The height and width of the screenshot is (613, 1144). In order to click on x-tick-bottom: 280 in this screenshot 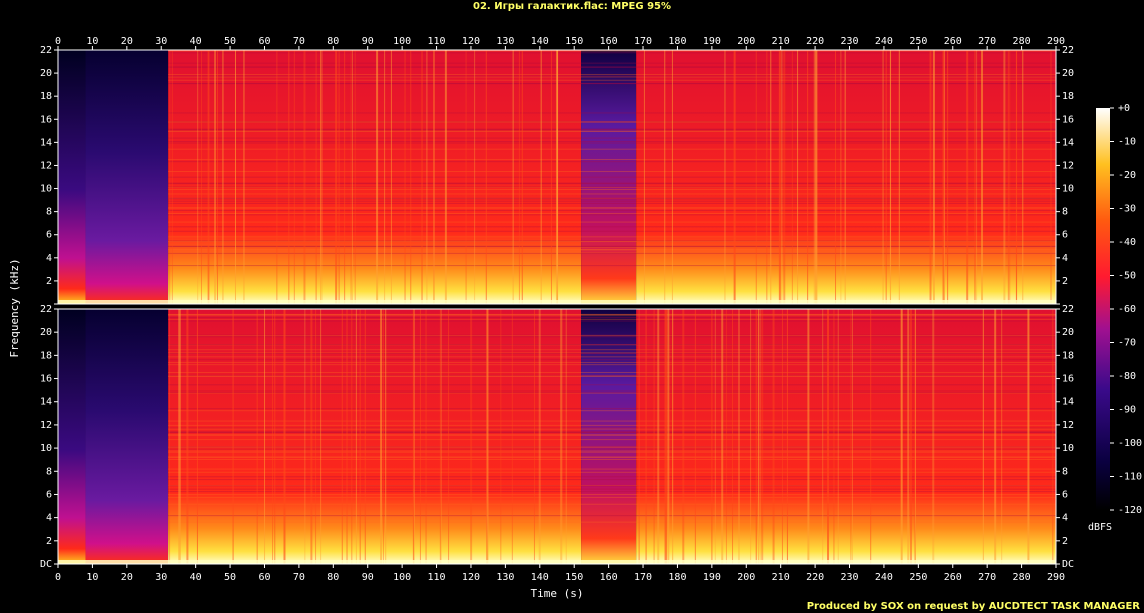, I will do `click(1022, 577)`.